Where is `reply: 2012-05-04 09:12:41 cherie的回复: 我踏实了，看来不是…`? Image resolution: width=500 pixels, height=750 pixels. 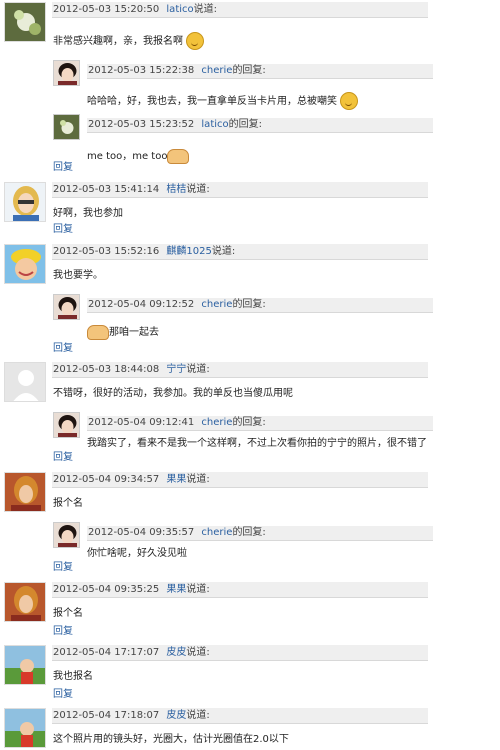 reply: 2012-05-04 09:12:41 cherie的回复: 我踏实了，看来不是… is located at coordinates (268, 432).